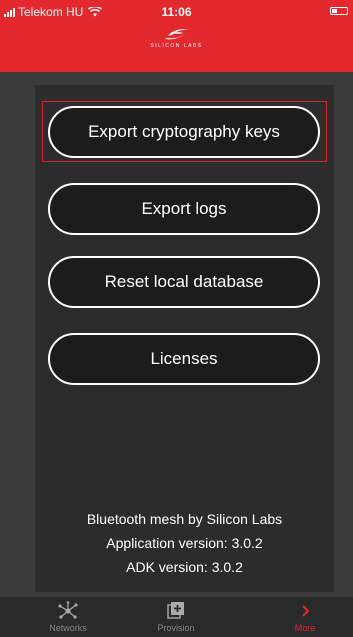 The width and height of the screenshot is (353, 637). I want to click on silicon-labs-logo-icon, so click(176, 34).